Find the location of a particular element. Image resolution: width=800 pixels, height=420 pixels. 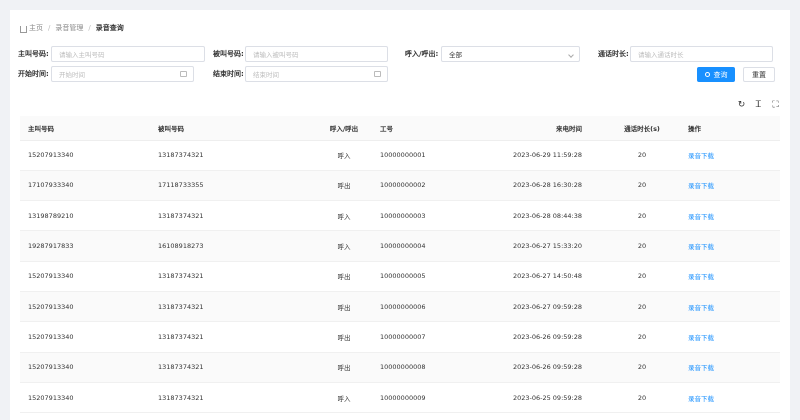

chevron-down-icon is located at coordinates (571, 55).